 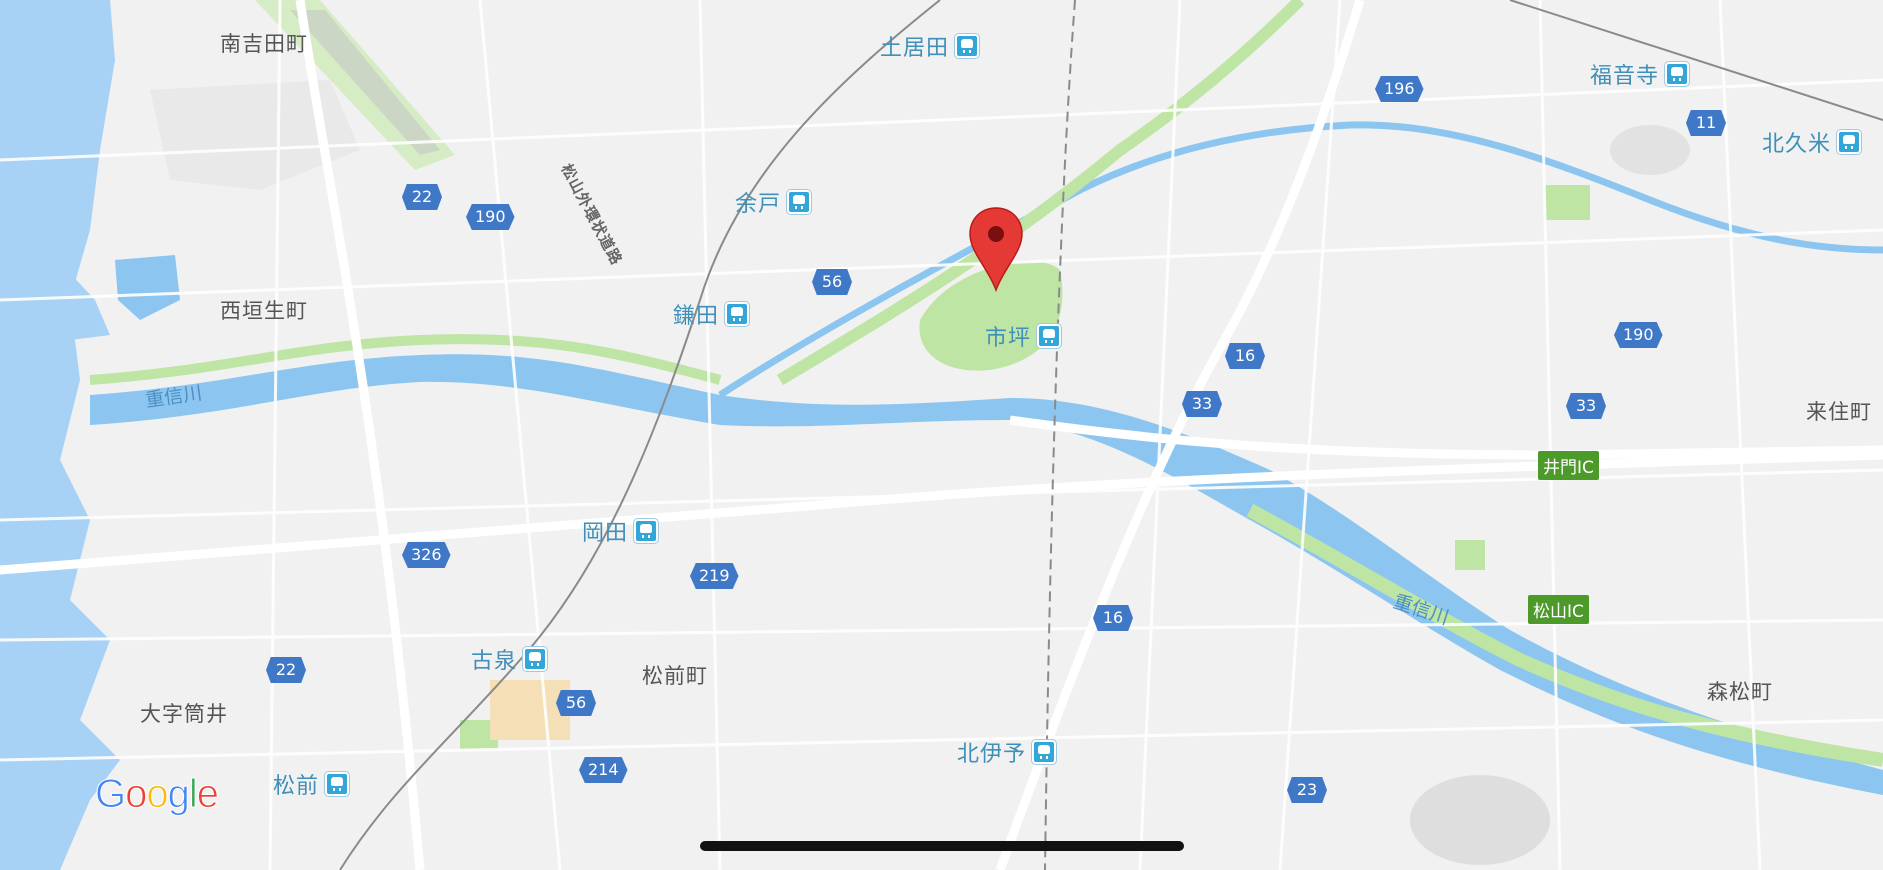 What do you see at coordinates (1558, 609) in the screenshot?
I see `interchange-label: 松山IC` at bounding box center [1558, 609].